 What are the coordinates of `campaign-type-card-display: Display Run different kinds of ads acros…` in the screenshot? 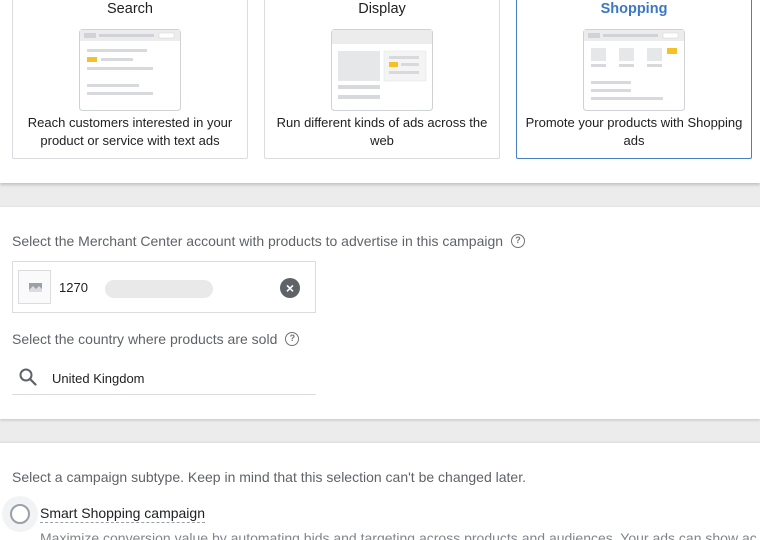 It's located at (382, 79).